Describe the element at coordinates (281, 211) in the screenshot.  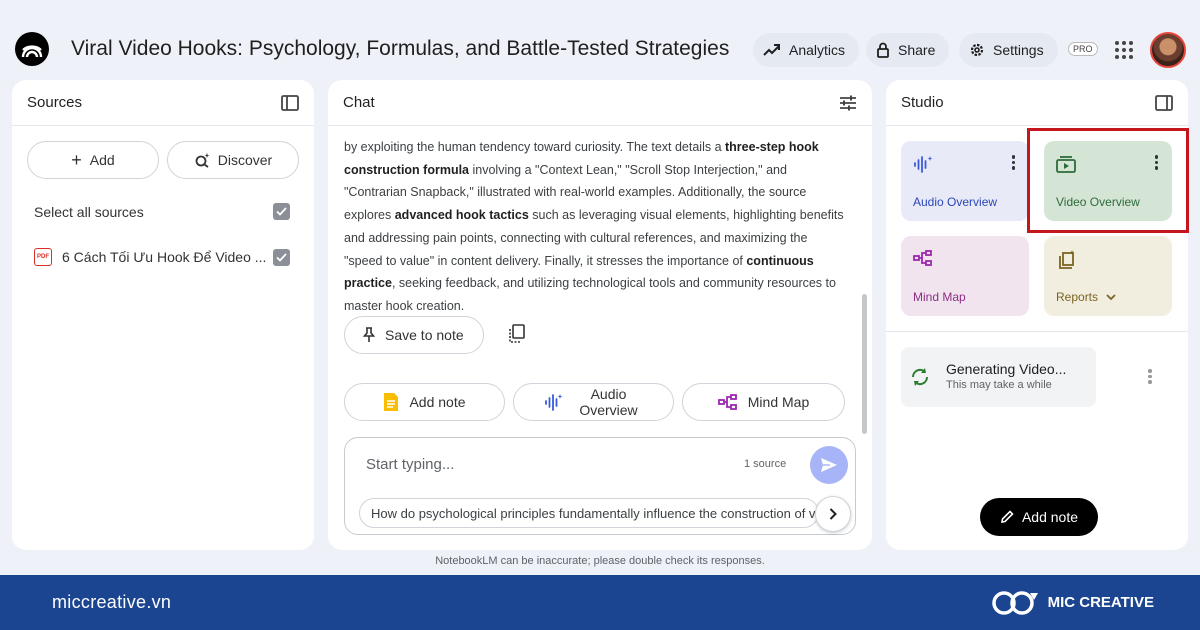
I see `select-all-checkbox` at that location.